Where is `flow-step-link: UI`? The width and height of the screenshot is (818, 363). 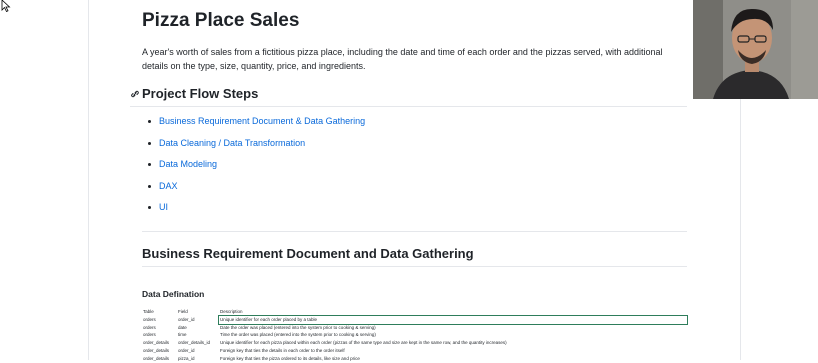 flow-step-link: UI is located at coordinates (163, 207).